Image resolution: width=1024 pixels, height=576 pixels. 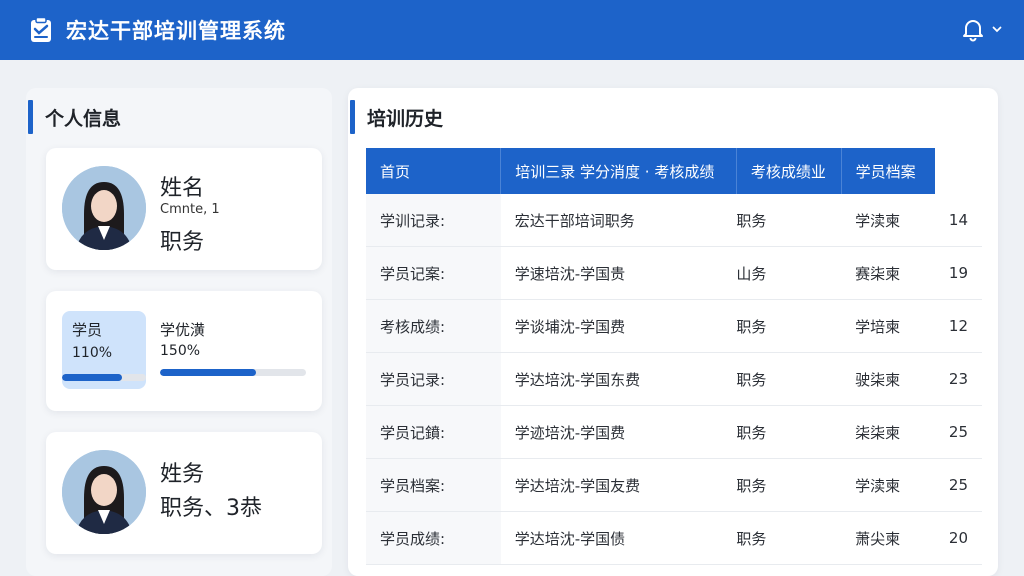 I want to click on column-header: 首页, so click(x=434, y=171).